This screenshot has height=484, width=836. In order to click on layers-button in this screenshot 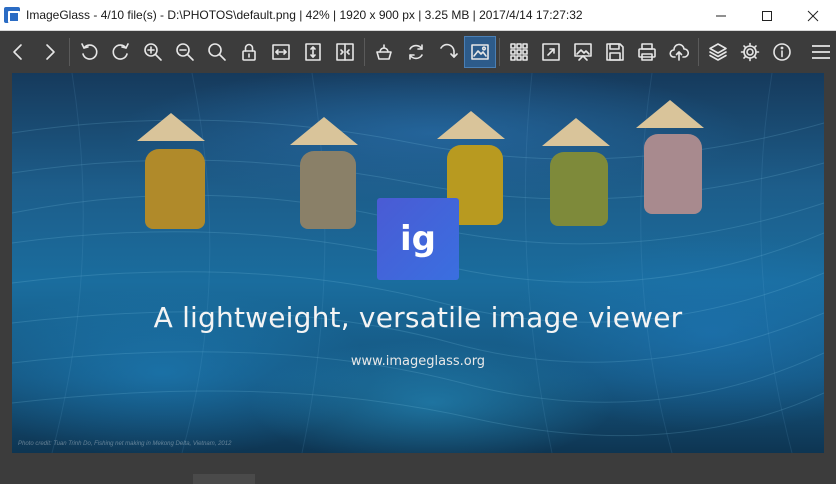, I will do `click(718, 52)`.